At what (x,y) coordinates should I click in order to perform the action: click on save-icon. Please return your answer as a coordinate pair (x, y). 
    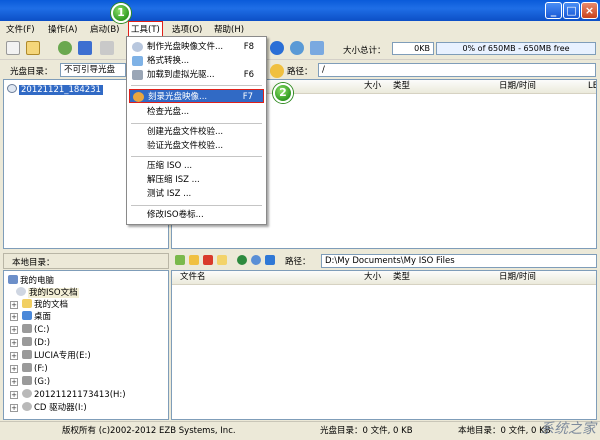
    Looking at the image, I should click on (85, 48).